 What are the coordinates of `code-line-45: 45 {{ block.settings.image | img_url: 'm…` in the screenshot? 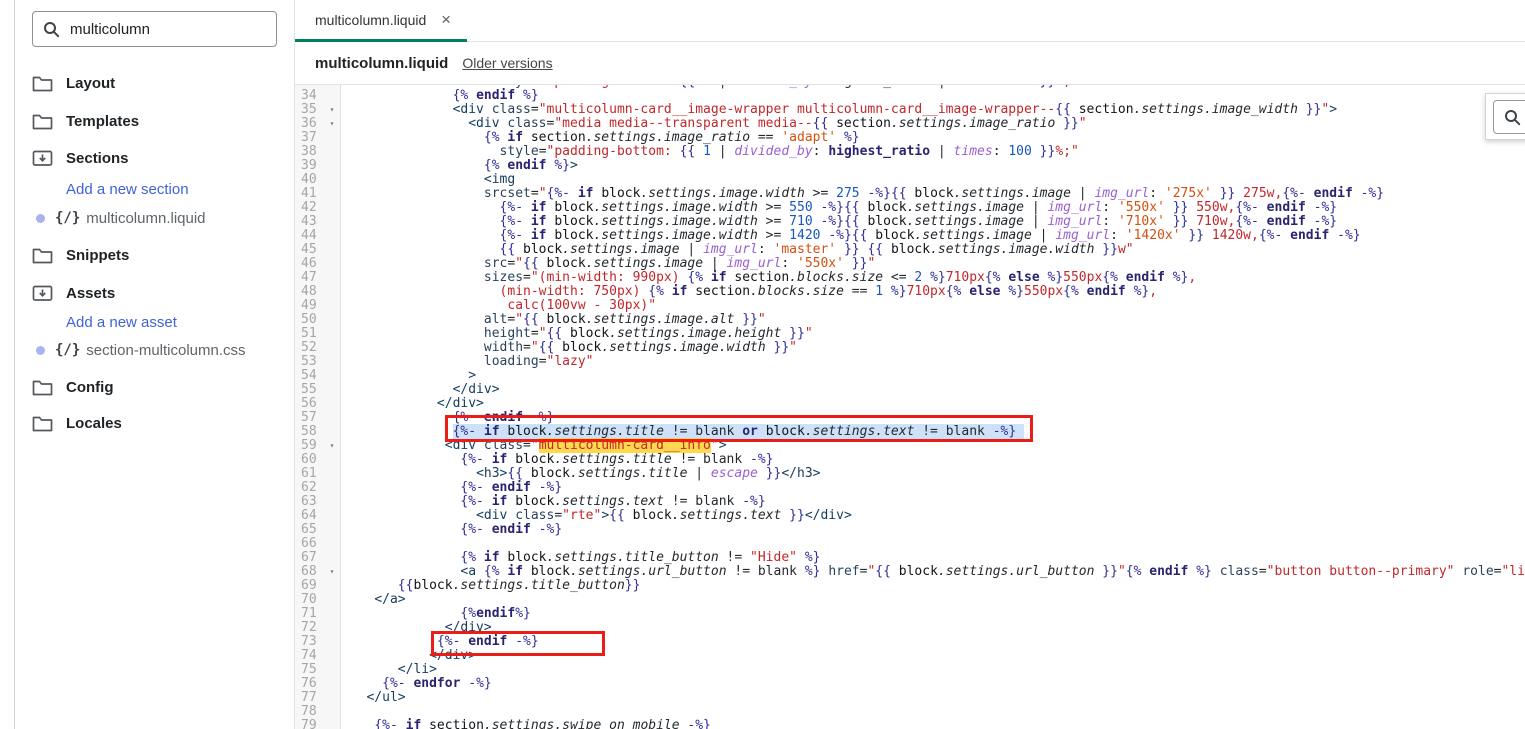 It's located at (910, 250).